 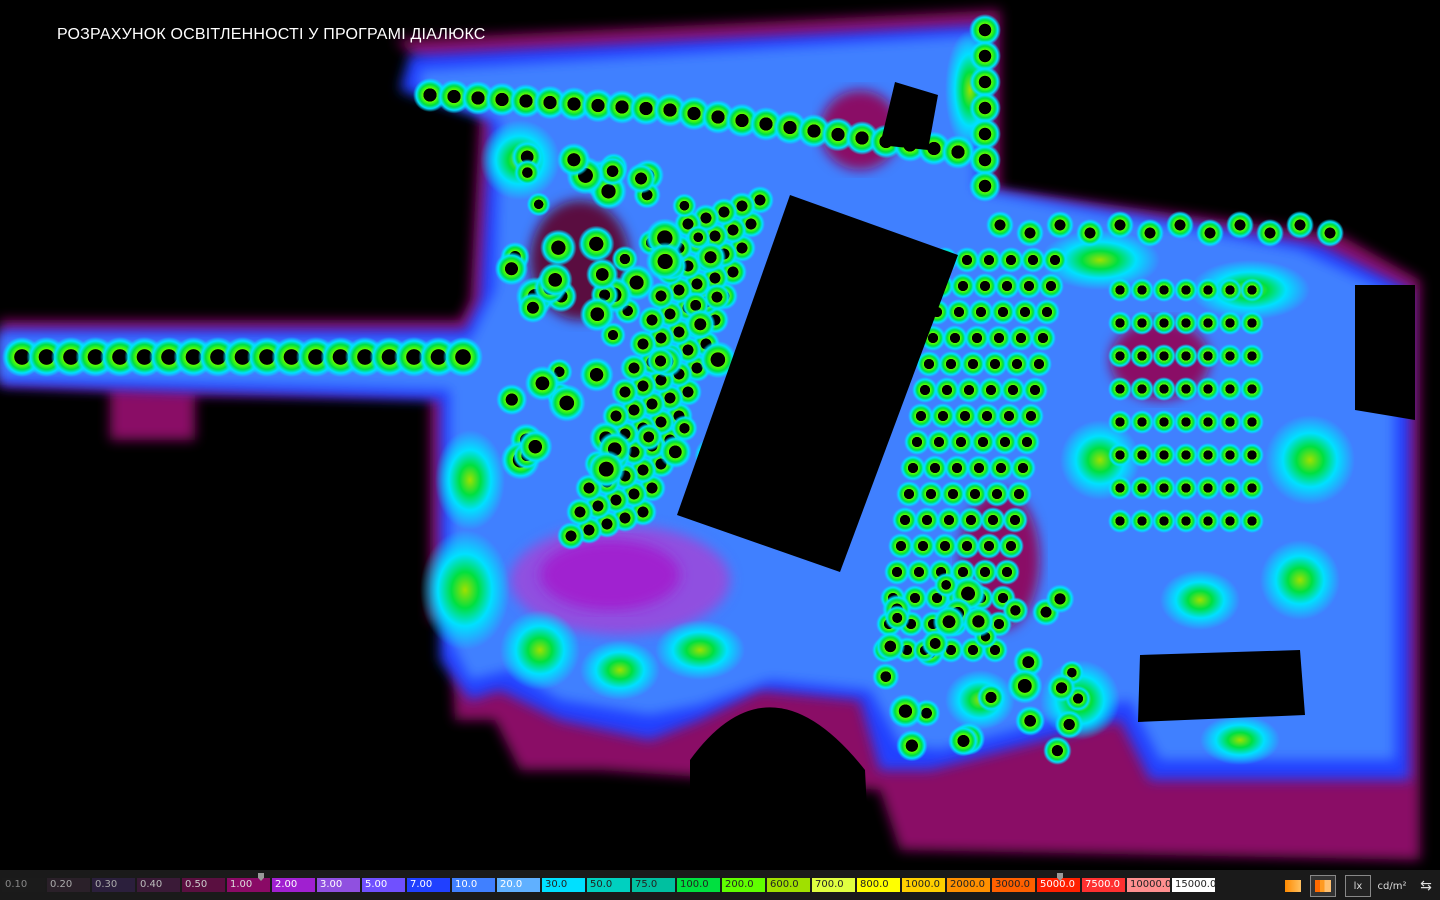 I want to click on scale-value: 0.10, so click(x=24, y=885).